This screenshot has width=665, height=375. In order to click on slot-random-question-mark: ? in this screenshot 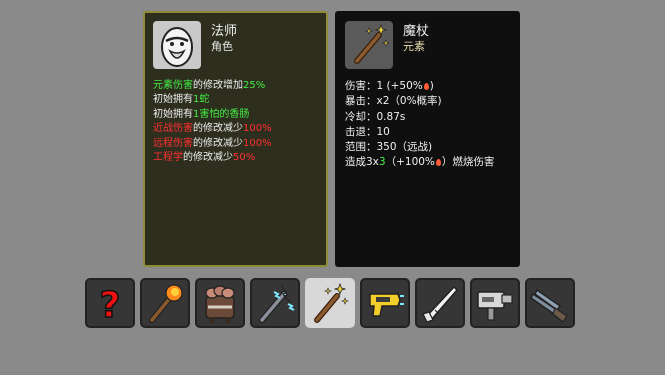, I will do `click(110, 303)`.